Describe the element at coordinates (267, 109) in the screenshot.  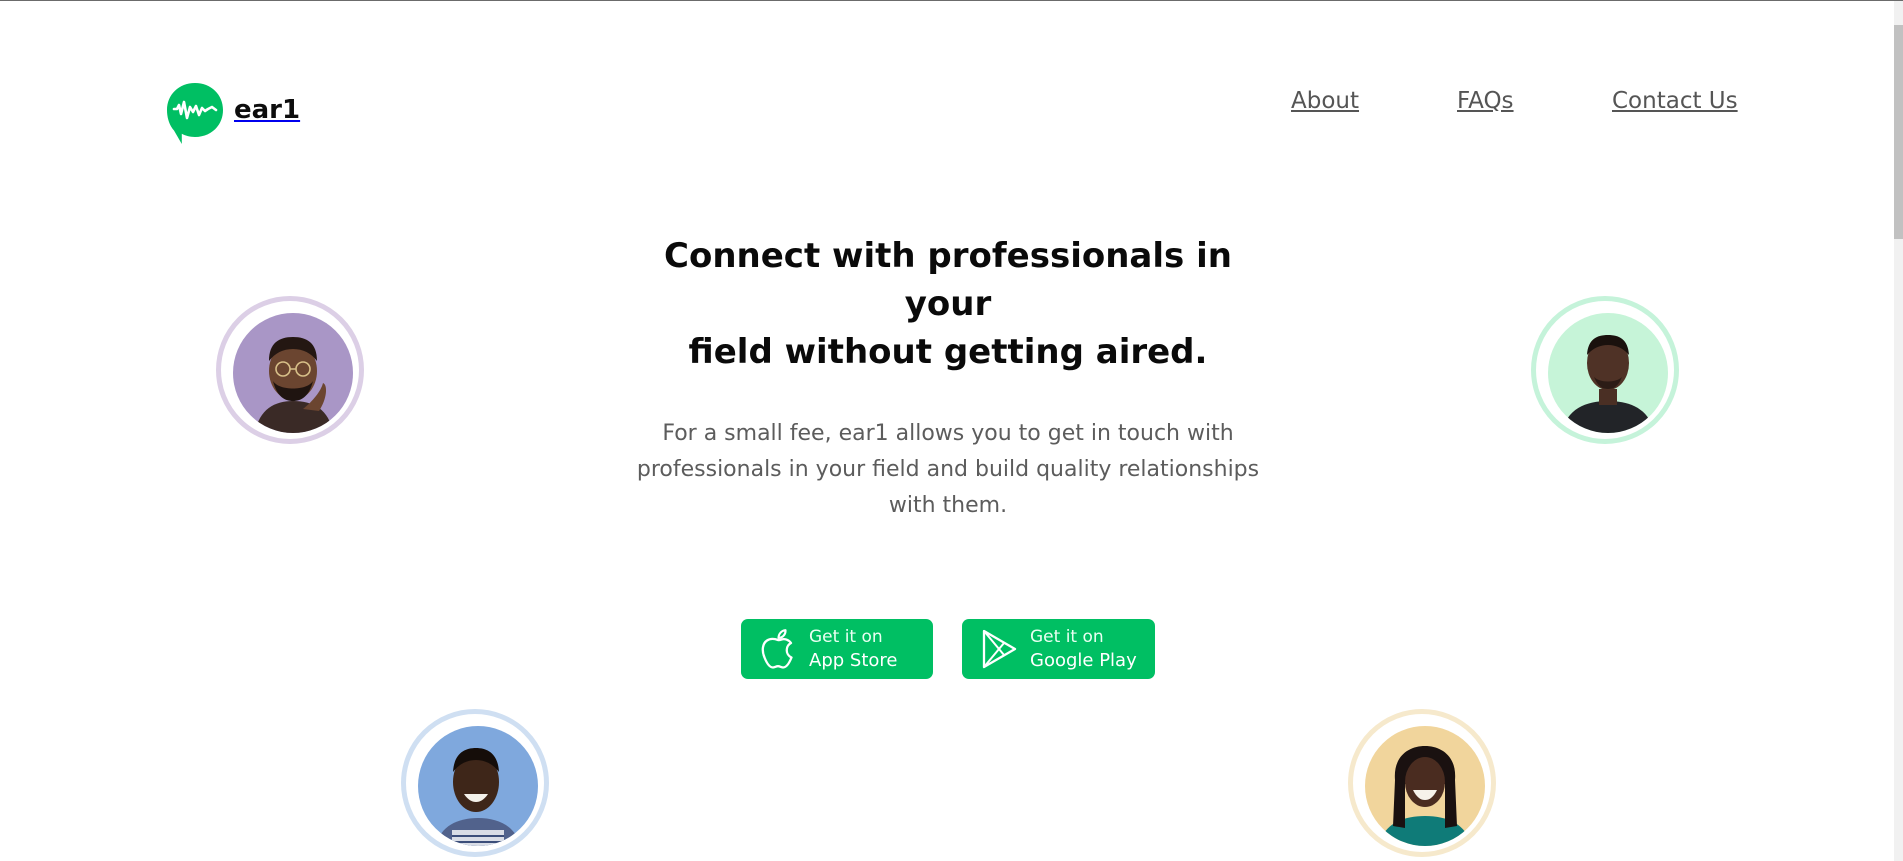
I see `brand-name: ear1` at that location.